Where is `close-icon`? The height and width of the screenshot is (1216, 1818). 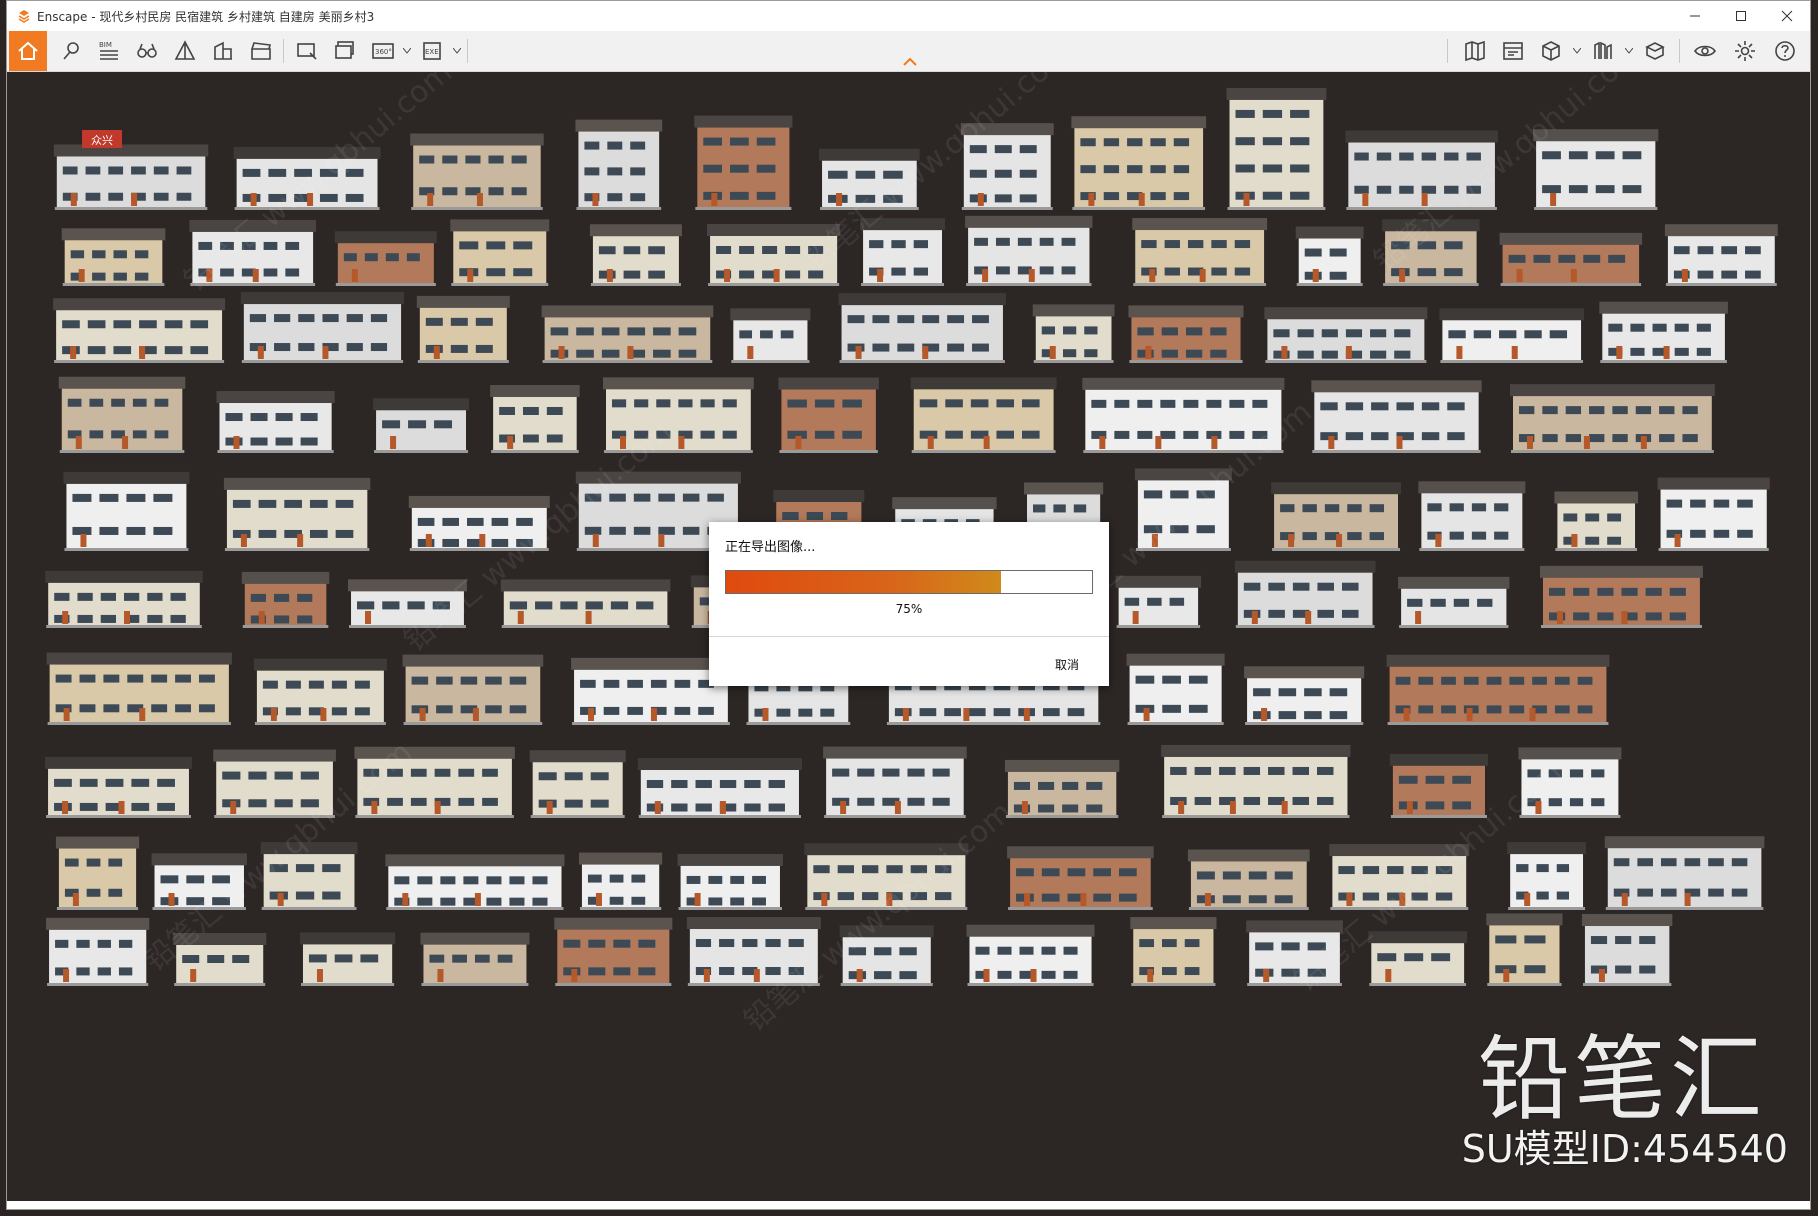
close-icon is located at coordinates (1787, 16).